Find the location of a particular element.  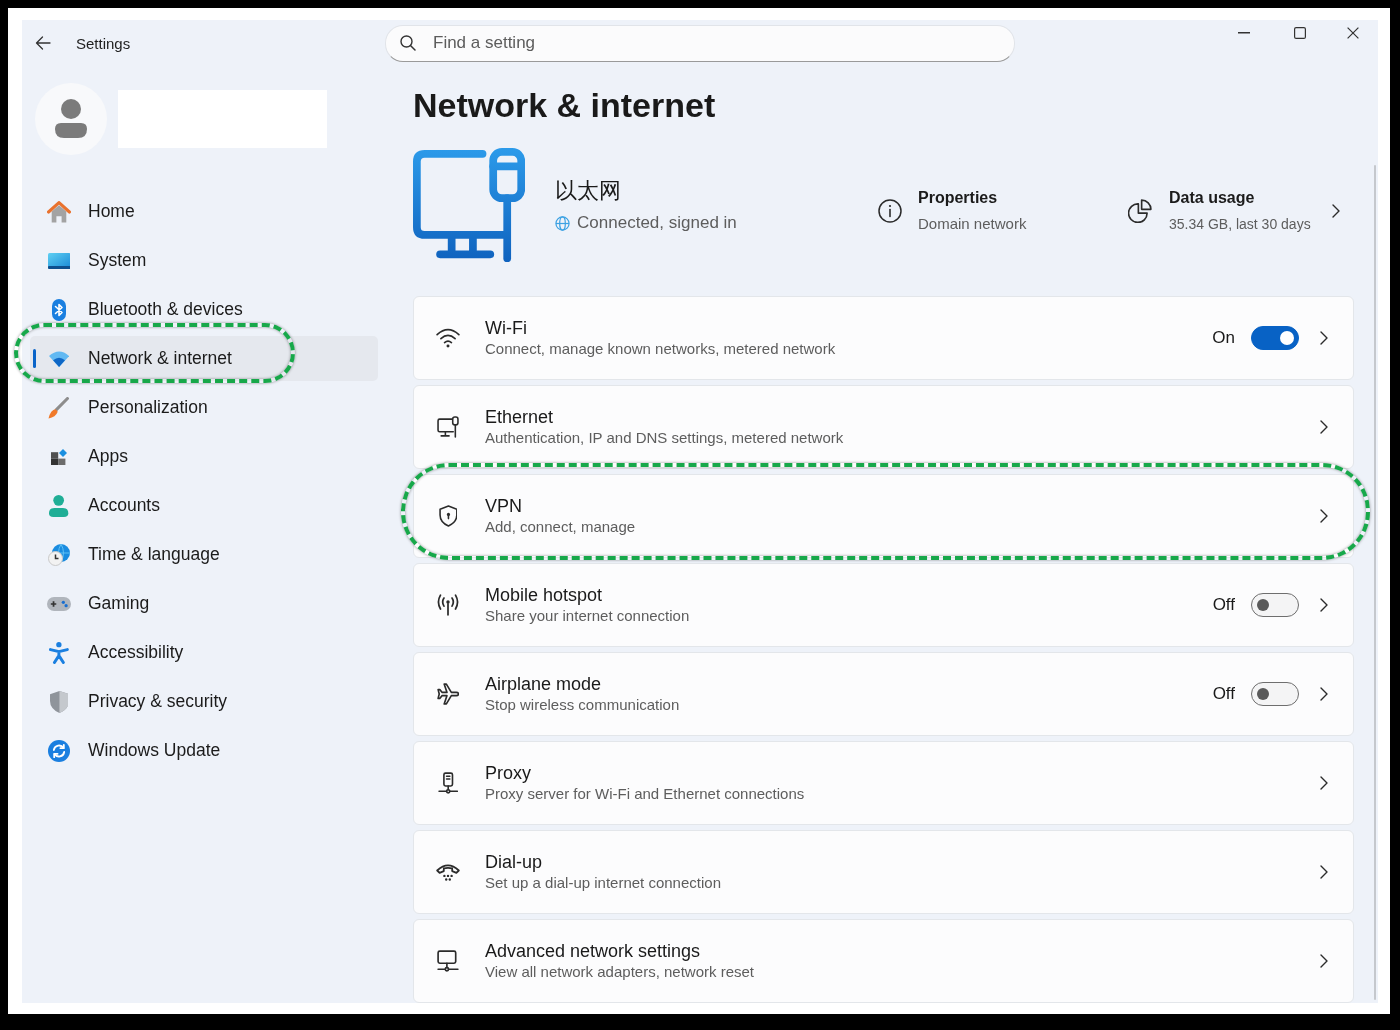

sidebar-item: Gaming is located at coordinates (204, 603).